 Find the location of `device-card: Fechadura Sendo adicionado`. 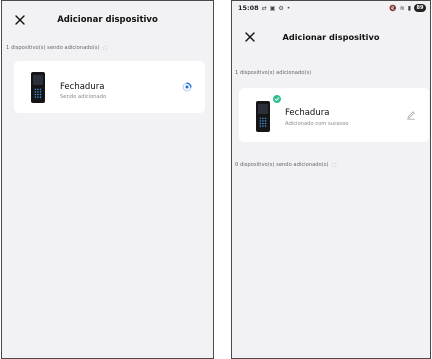

device-card: Fechadura Sendo adicionado is located at coordinates (109, 87).